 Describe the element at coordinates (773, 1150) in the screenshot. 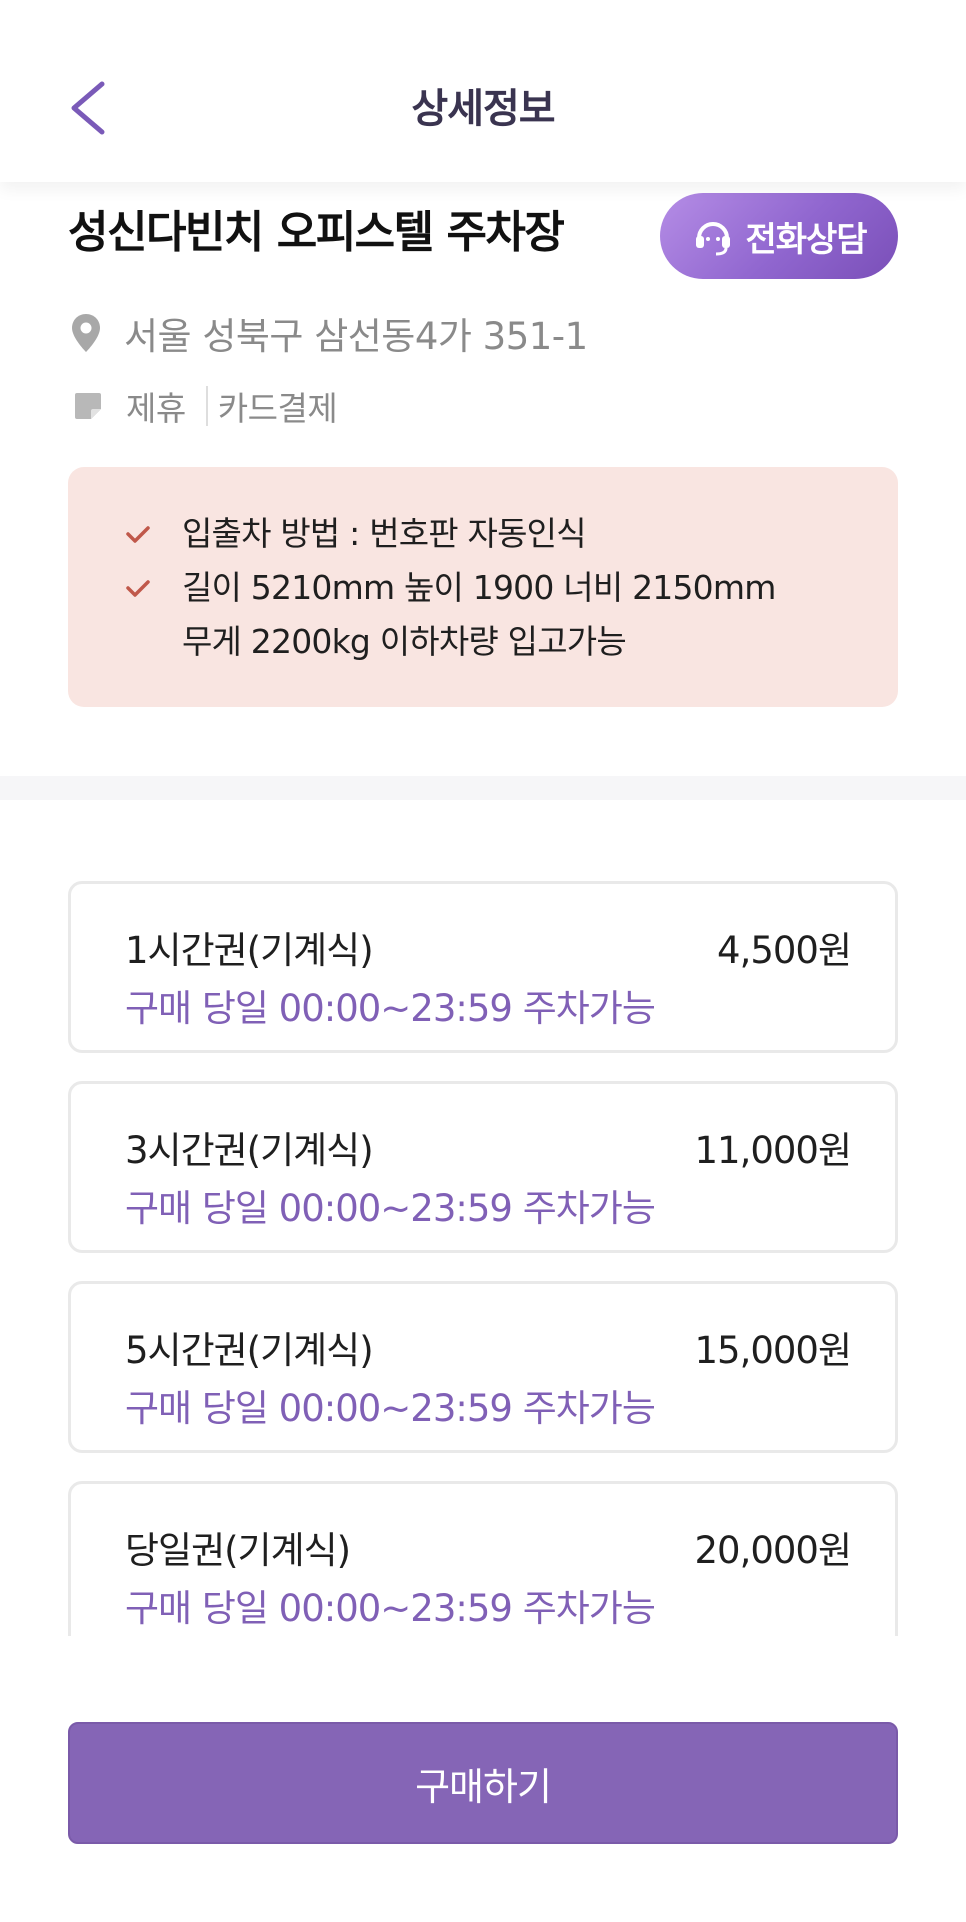

I see `ticket-price: 11,000원` at that location.